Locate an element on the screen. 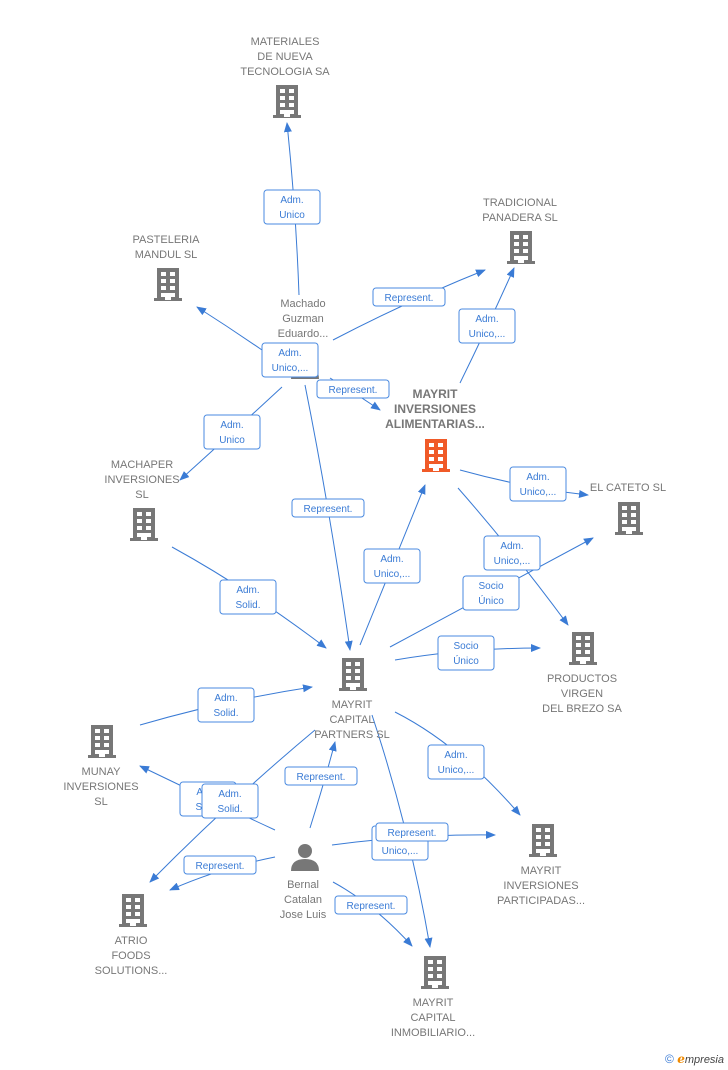 This screenshot has width=728, height=1070. brand-logo-text: mpresia is located at coordinates (704, 1060).